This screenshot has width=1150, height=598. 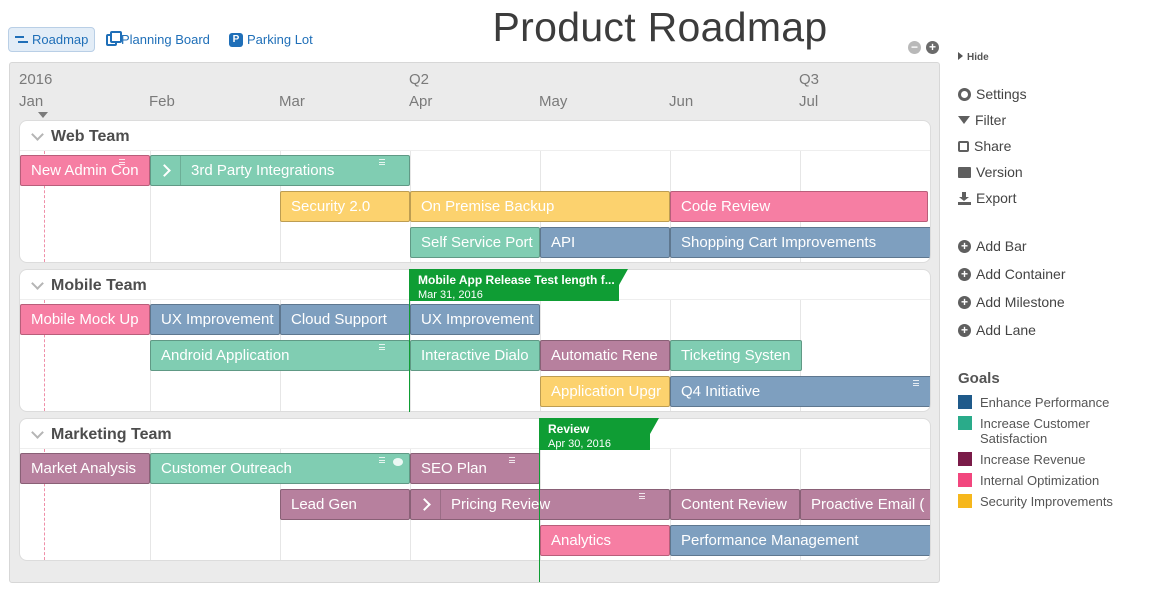 I want to click on bar-market-analysis: Market Analysis, so click(x=85, y=468).